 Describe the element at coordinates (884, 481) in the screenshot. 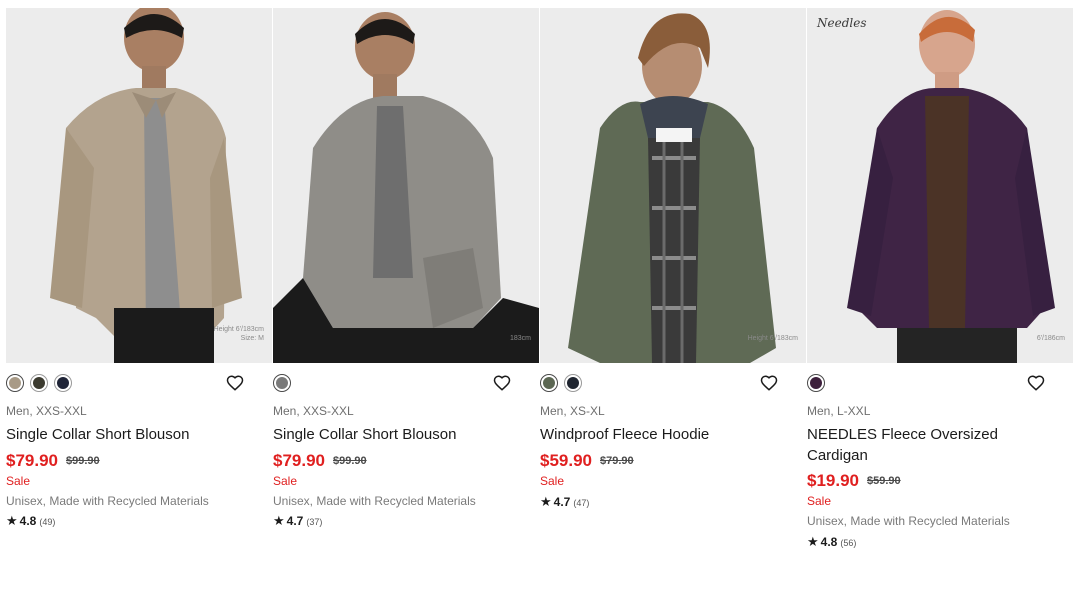

I see `original-price: $59.90` at that location.